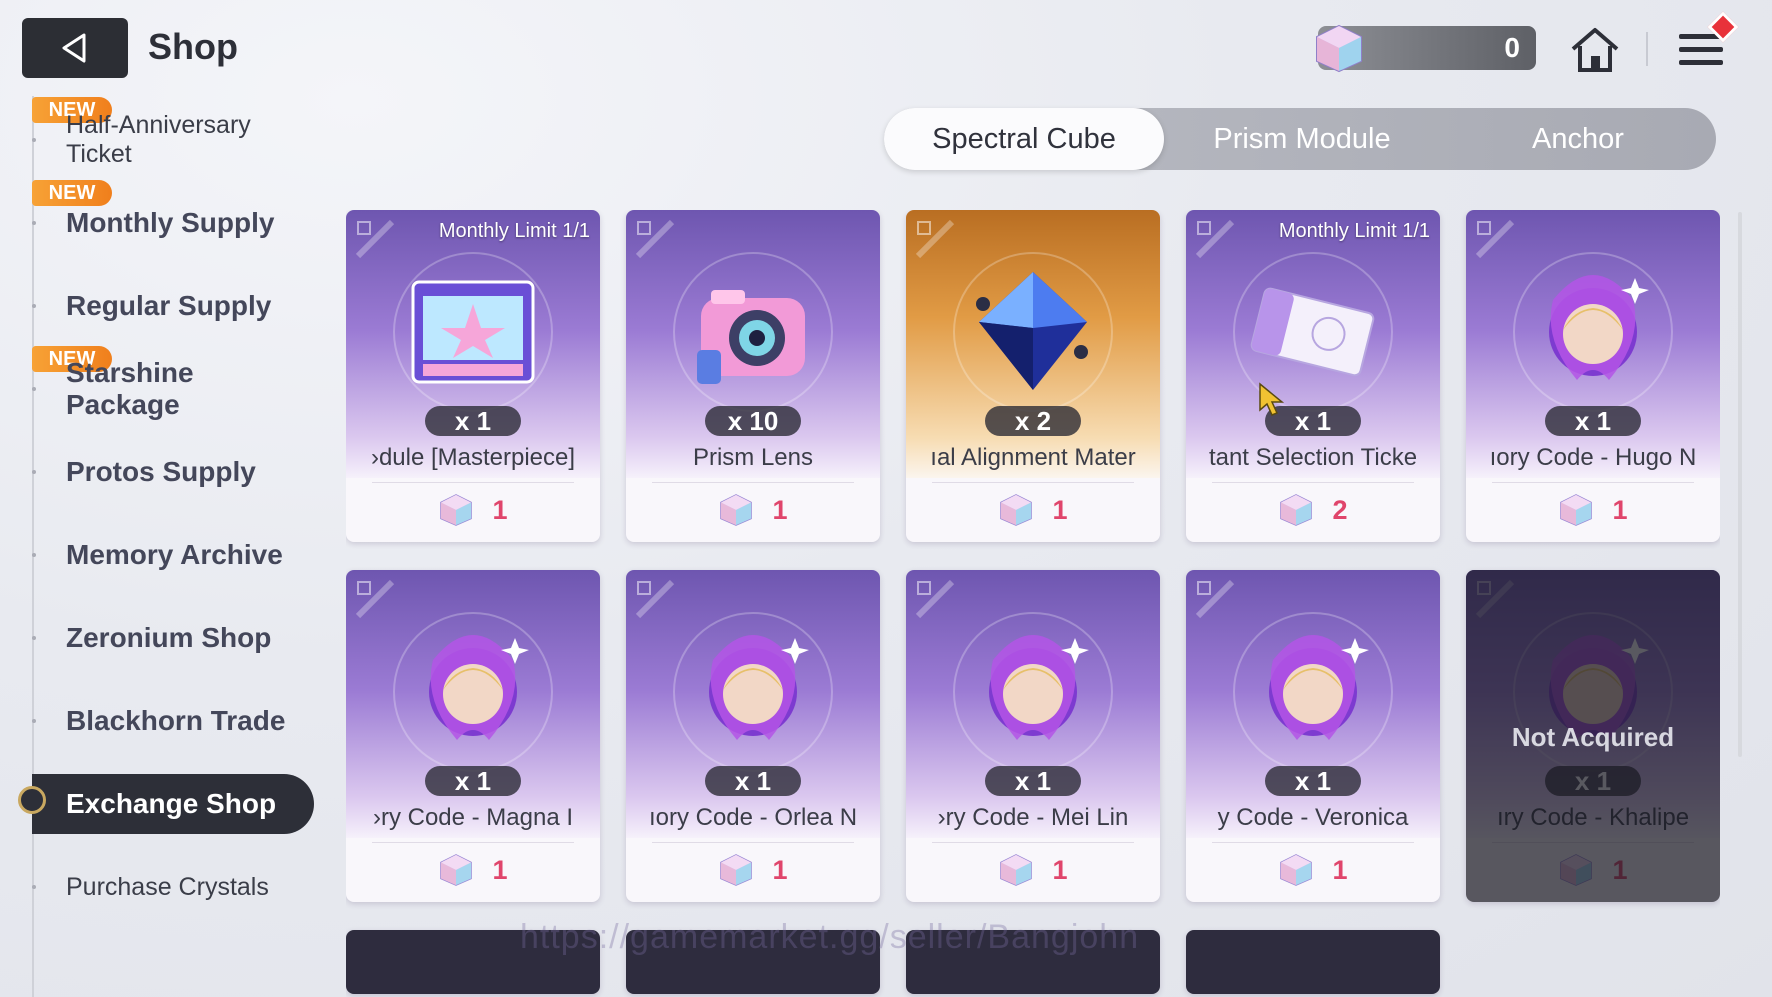 The height and width of the screenshot is (997, 1772). What do you see at coordinates (473, 344) in the screenshot?
I see `card-art: Monthly Limit 1/1 x 1 ›dule [Masterpiece]` at bounding box center [473, 344].